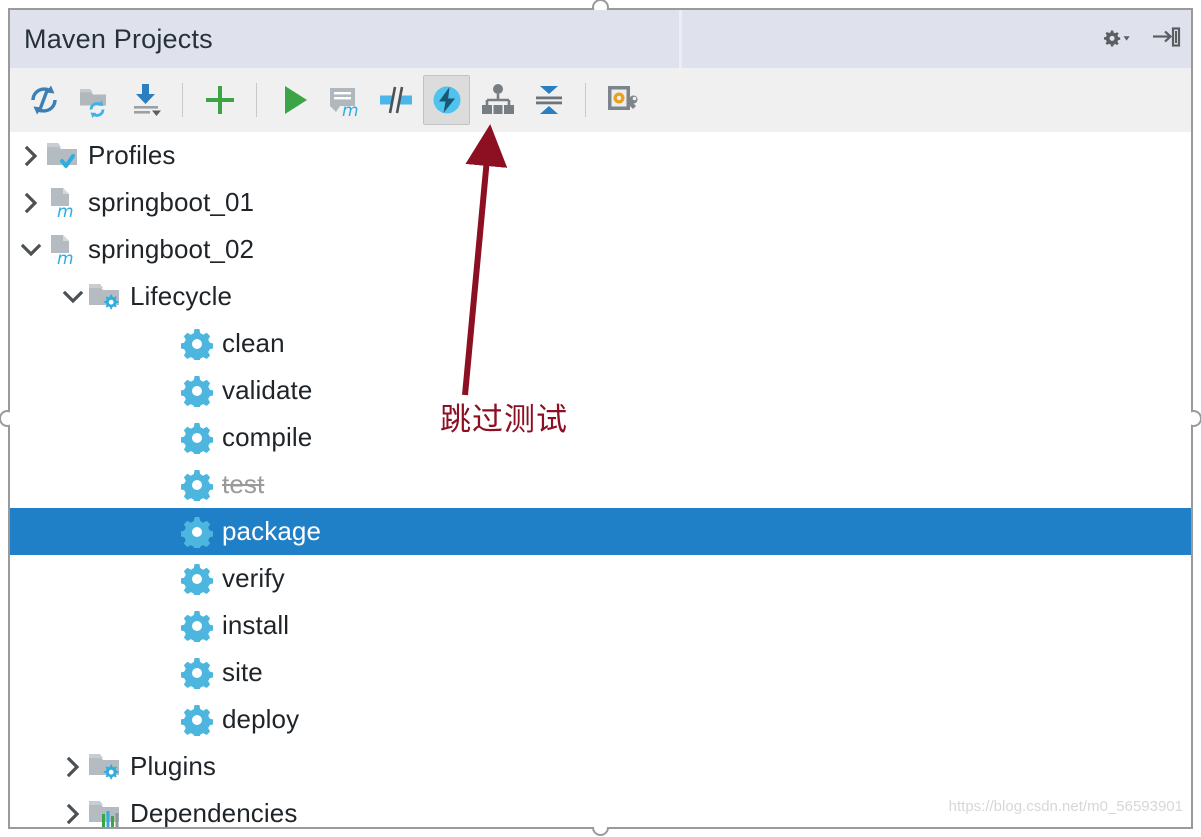 The width and height of the screenshot is (1201, 837). What do you see at coordinates (1065, 806) in the screenshot?
I see `watermark: https://blog.csdn.net/m0_56593901` at bounding box center [1065, 806].